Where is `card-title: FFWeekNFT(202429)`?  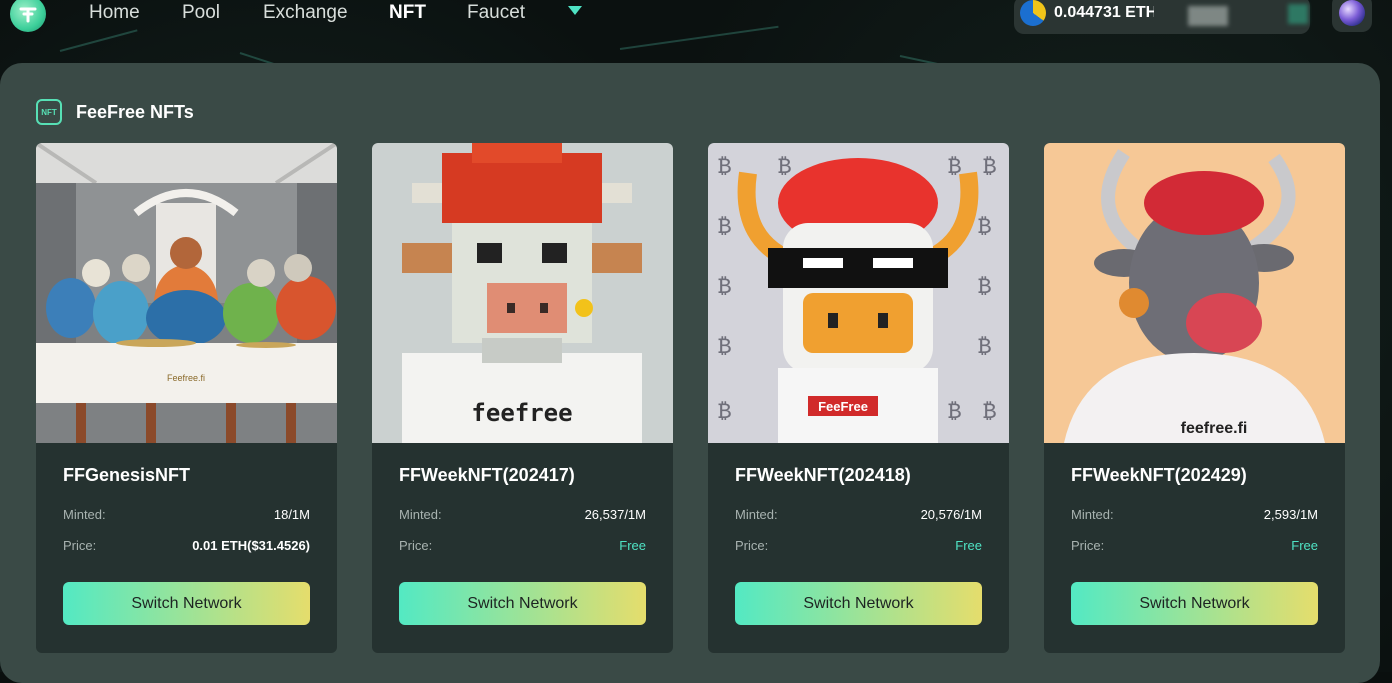 card-title: FFWeekNFT(202429) is located at coordinates (1159, 475).